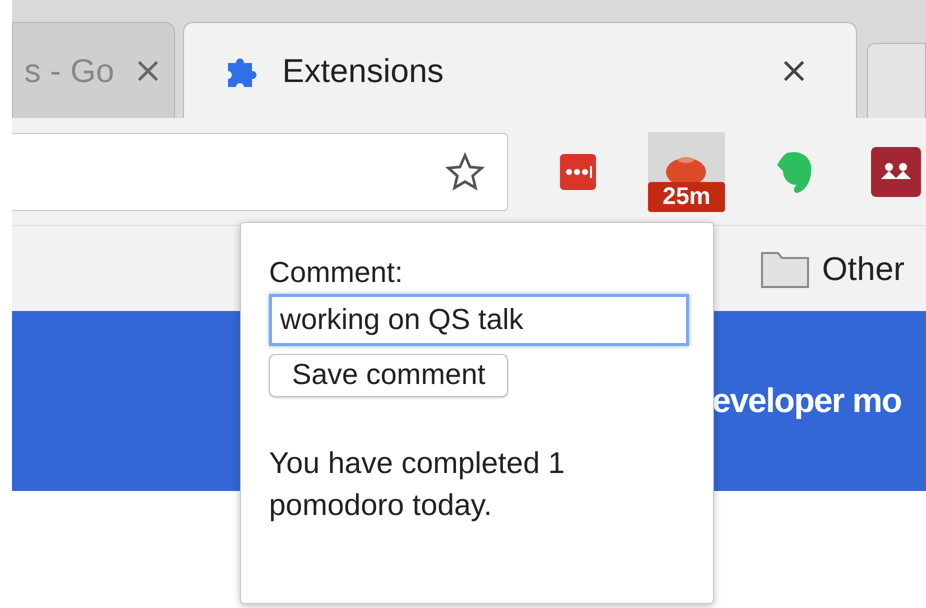 The width and height of the screenshot is (926, 608). What do you see at coordinates (863, 269) in the screenshot?
I see `bookmark-folder: Other` at bounding box center [863, 269].